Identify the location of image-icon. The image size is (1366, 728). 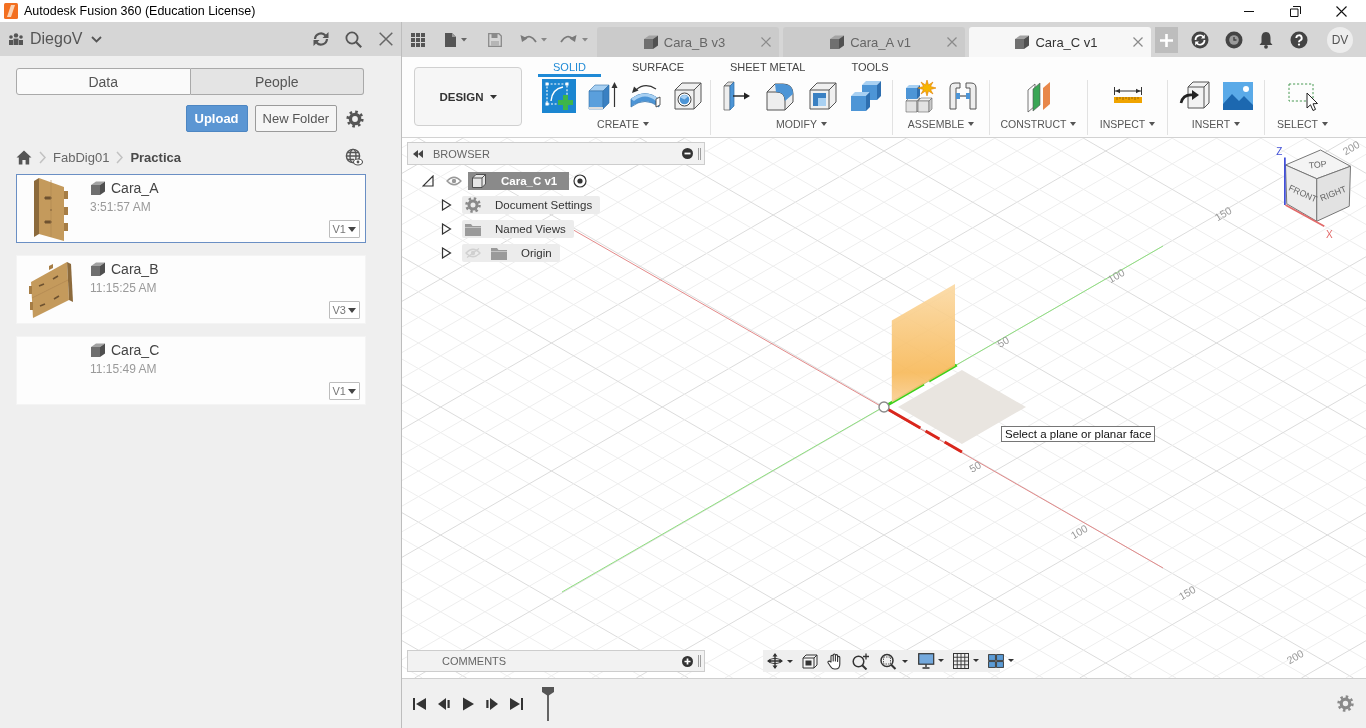
(1237, 96).